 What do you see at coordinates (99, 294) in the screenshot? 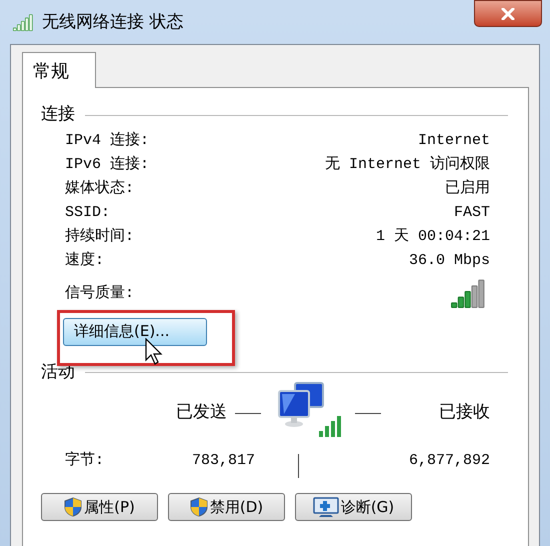
I see `field-label: 信号质量:` at bounding box center [99, 294].